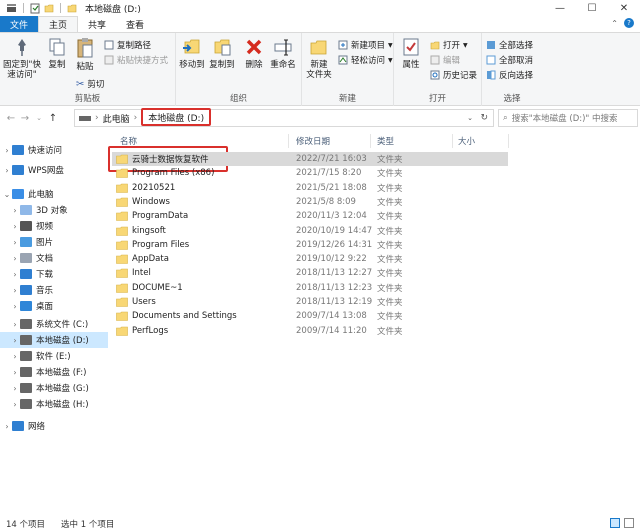 This screenshot has height=532, width=640. What do you see at coordinates (90, 84) in the screenshot?
I see `cut-button: ✂ 剪切` at bounding box center [90, 84].